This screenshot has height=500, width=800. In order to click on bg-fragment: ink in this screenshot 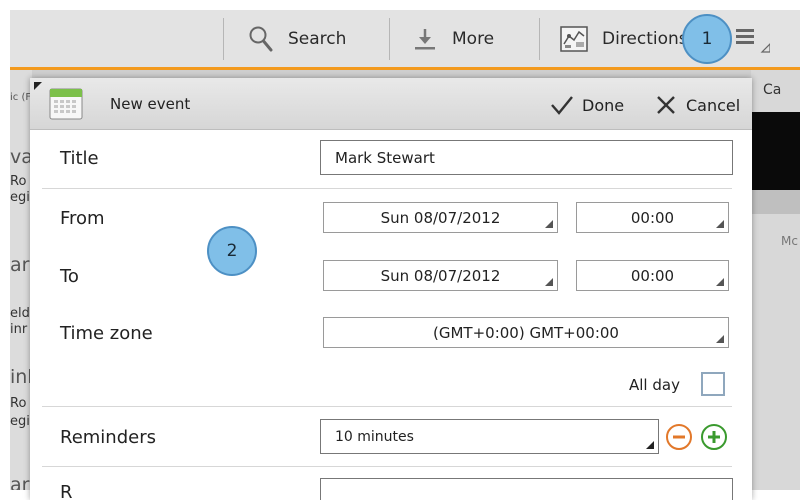, I will do `click(21, 377)`.